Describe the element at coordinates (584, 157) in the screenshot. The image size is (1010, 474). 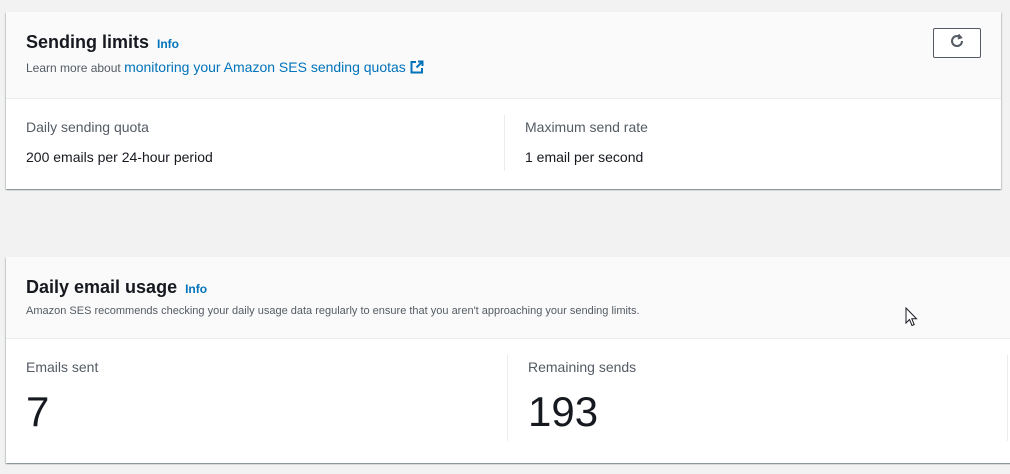
I see `max-rate-value: 1 email per second` at that location.